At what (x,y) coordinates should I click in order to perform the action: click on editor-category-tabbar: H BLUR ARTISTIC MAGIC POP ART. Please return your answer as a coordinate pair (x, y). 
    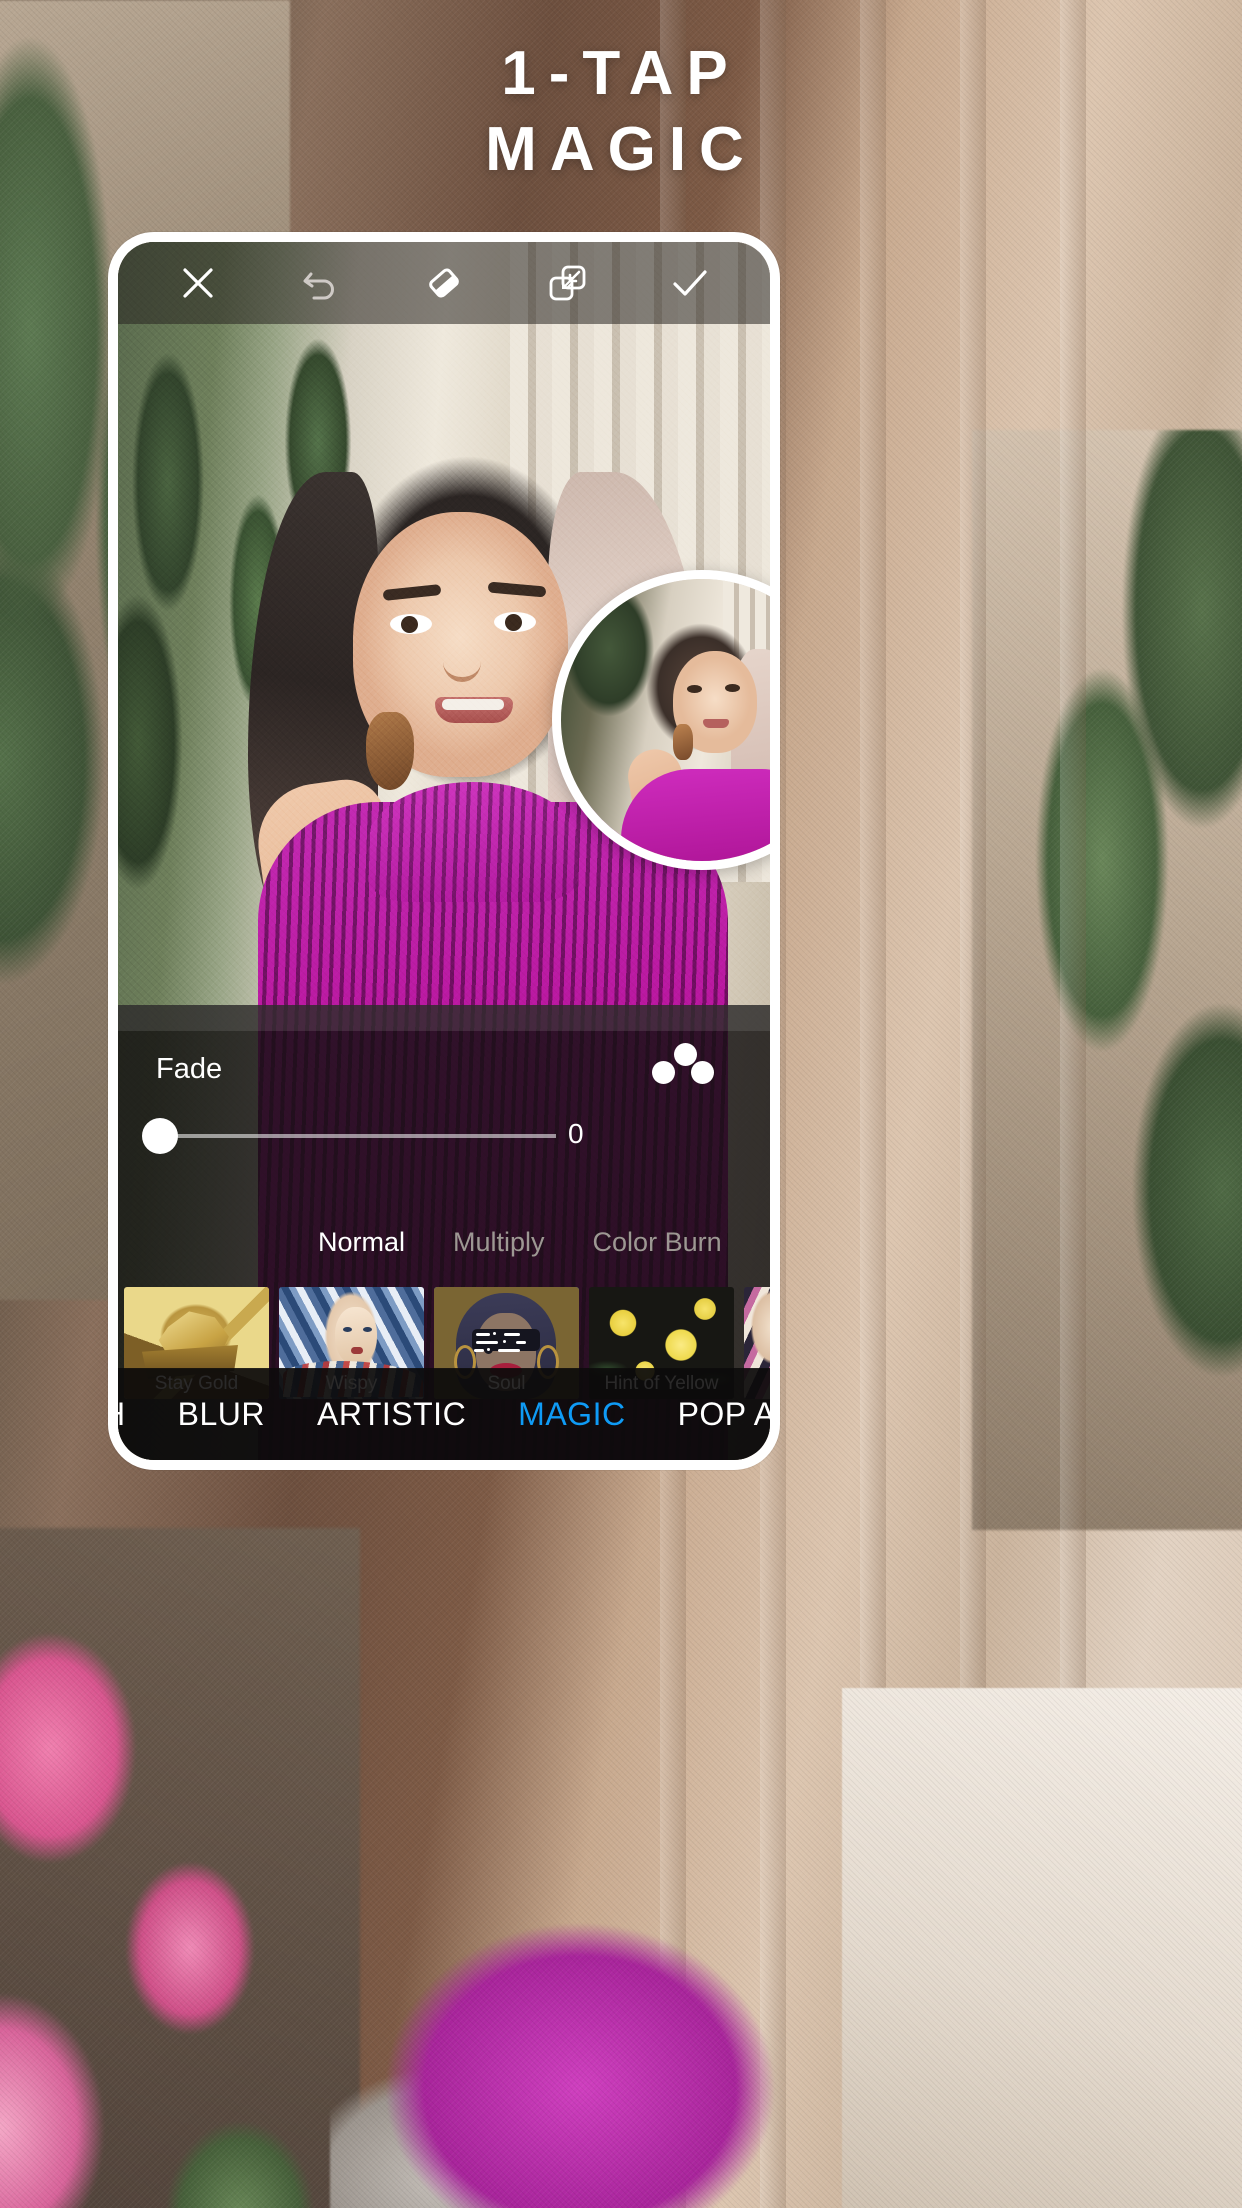
    Looking at the image, I should click on (444, 1414).